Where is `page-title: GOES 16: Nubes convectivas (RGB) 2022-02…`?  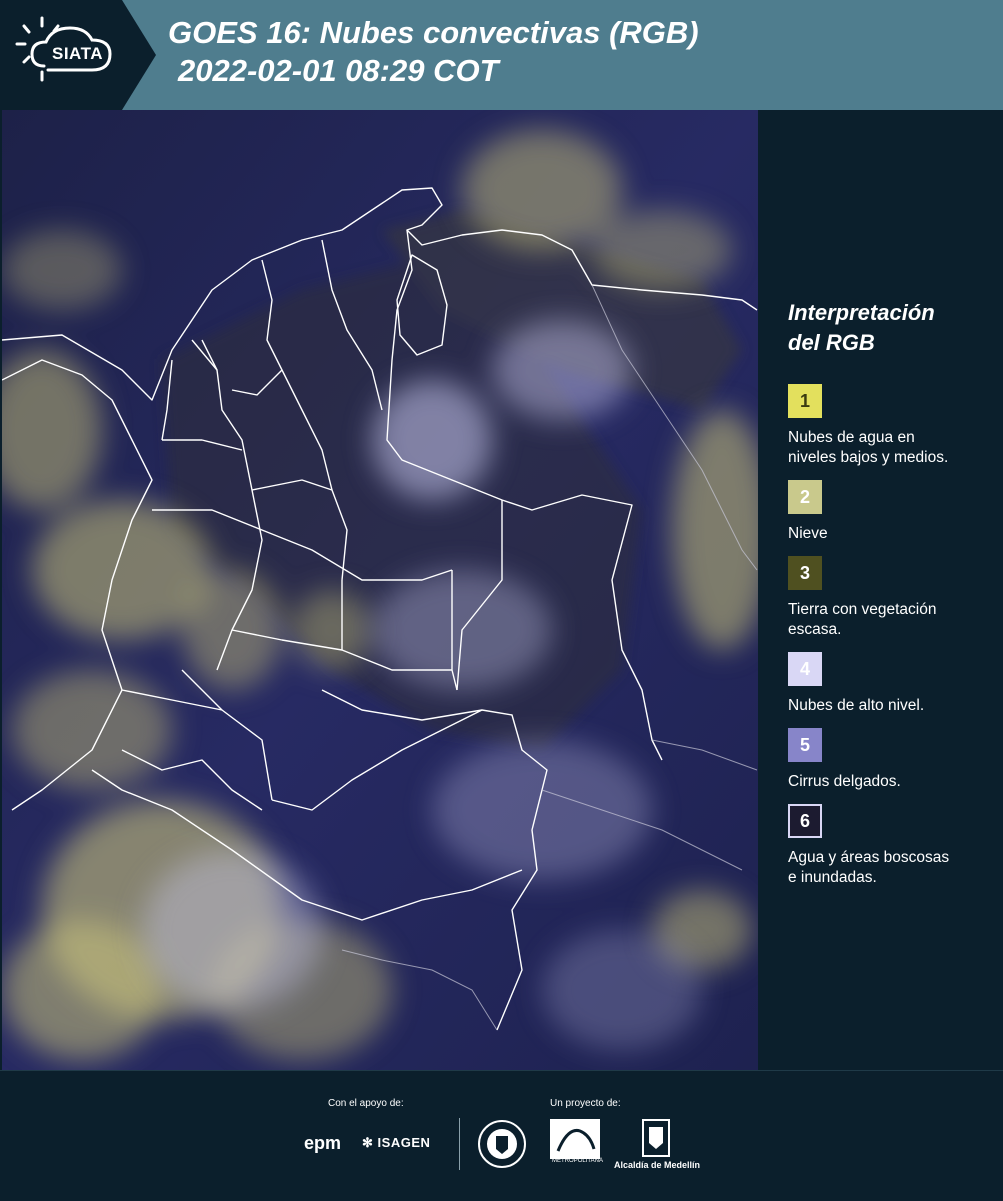
page-title: GOES 16: Nubes convectivas (RGB) 2022-02… is located at coordinates (433, 52).